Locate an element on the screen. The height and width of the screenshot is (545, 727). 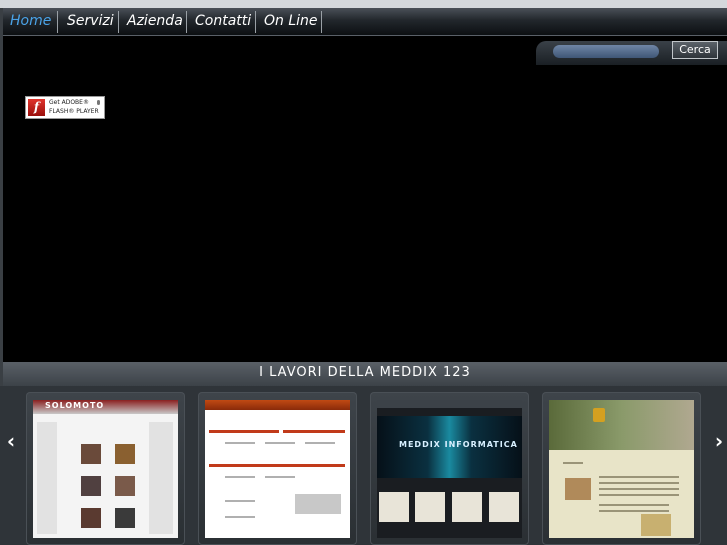
thumbnail-solomoto: SOLOMOTO is located at coordinates (105, 469).